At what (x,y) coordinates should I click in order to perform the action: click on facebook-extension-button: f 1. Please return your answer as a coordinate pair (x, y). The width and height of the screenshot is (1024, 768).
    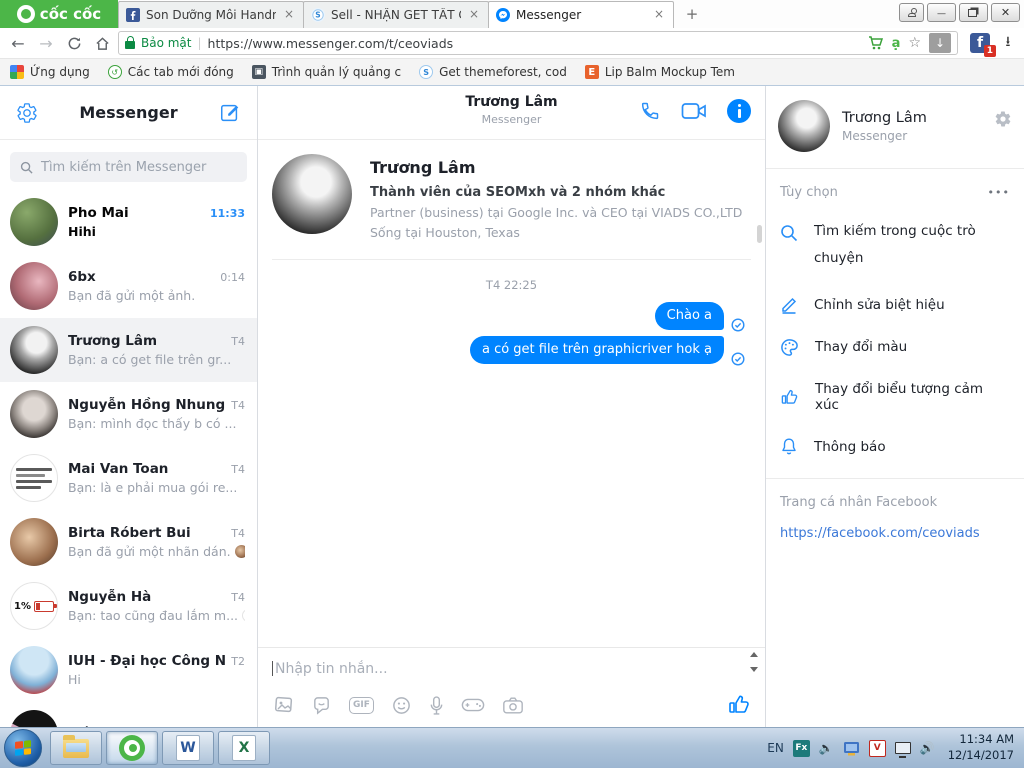
    Looking at the image, I should click on (983, 45).